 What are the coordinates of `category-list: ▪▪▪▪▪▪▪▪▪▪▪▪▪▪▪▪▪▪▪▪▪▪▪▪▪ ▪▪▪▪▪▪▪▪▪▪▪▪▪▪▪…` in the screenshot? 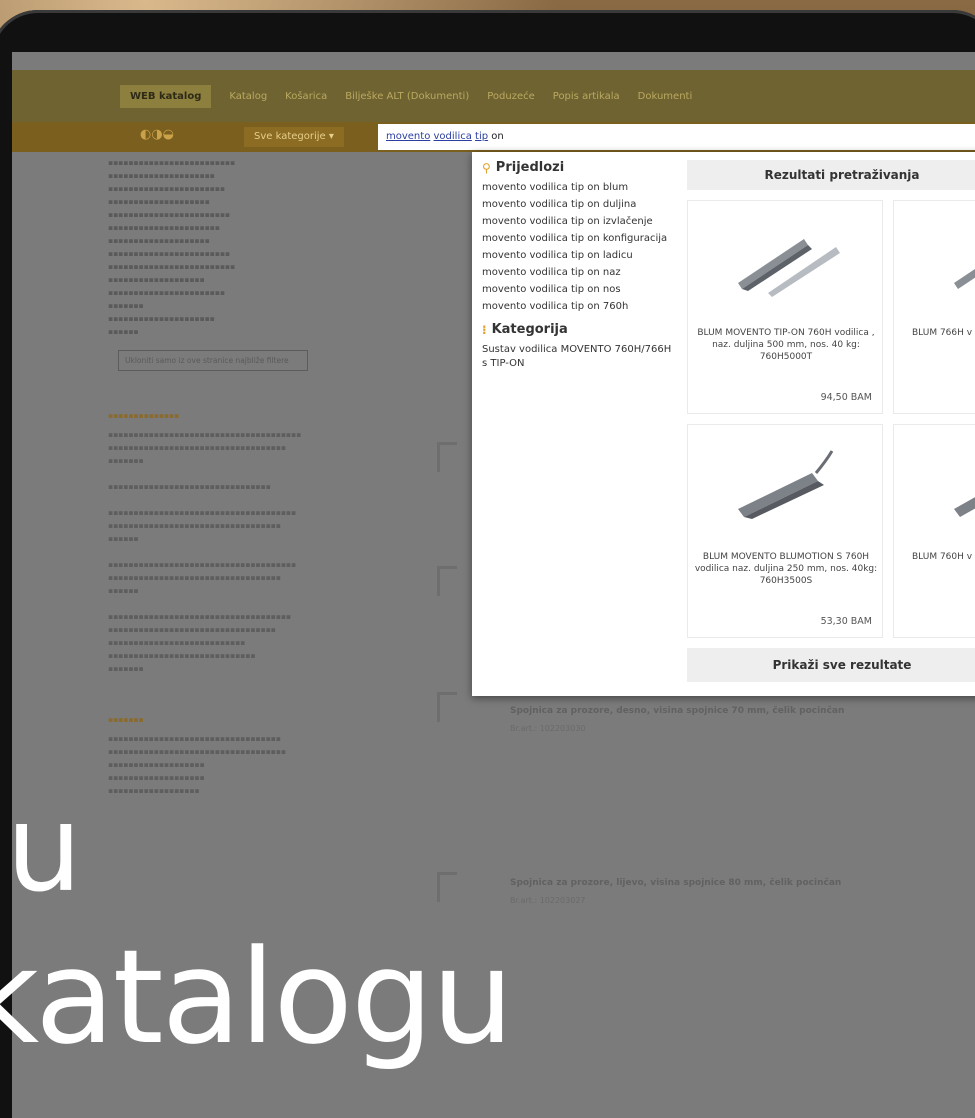 It's located at (172, 247).